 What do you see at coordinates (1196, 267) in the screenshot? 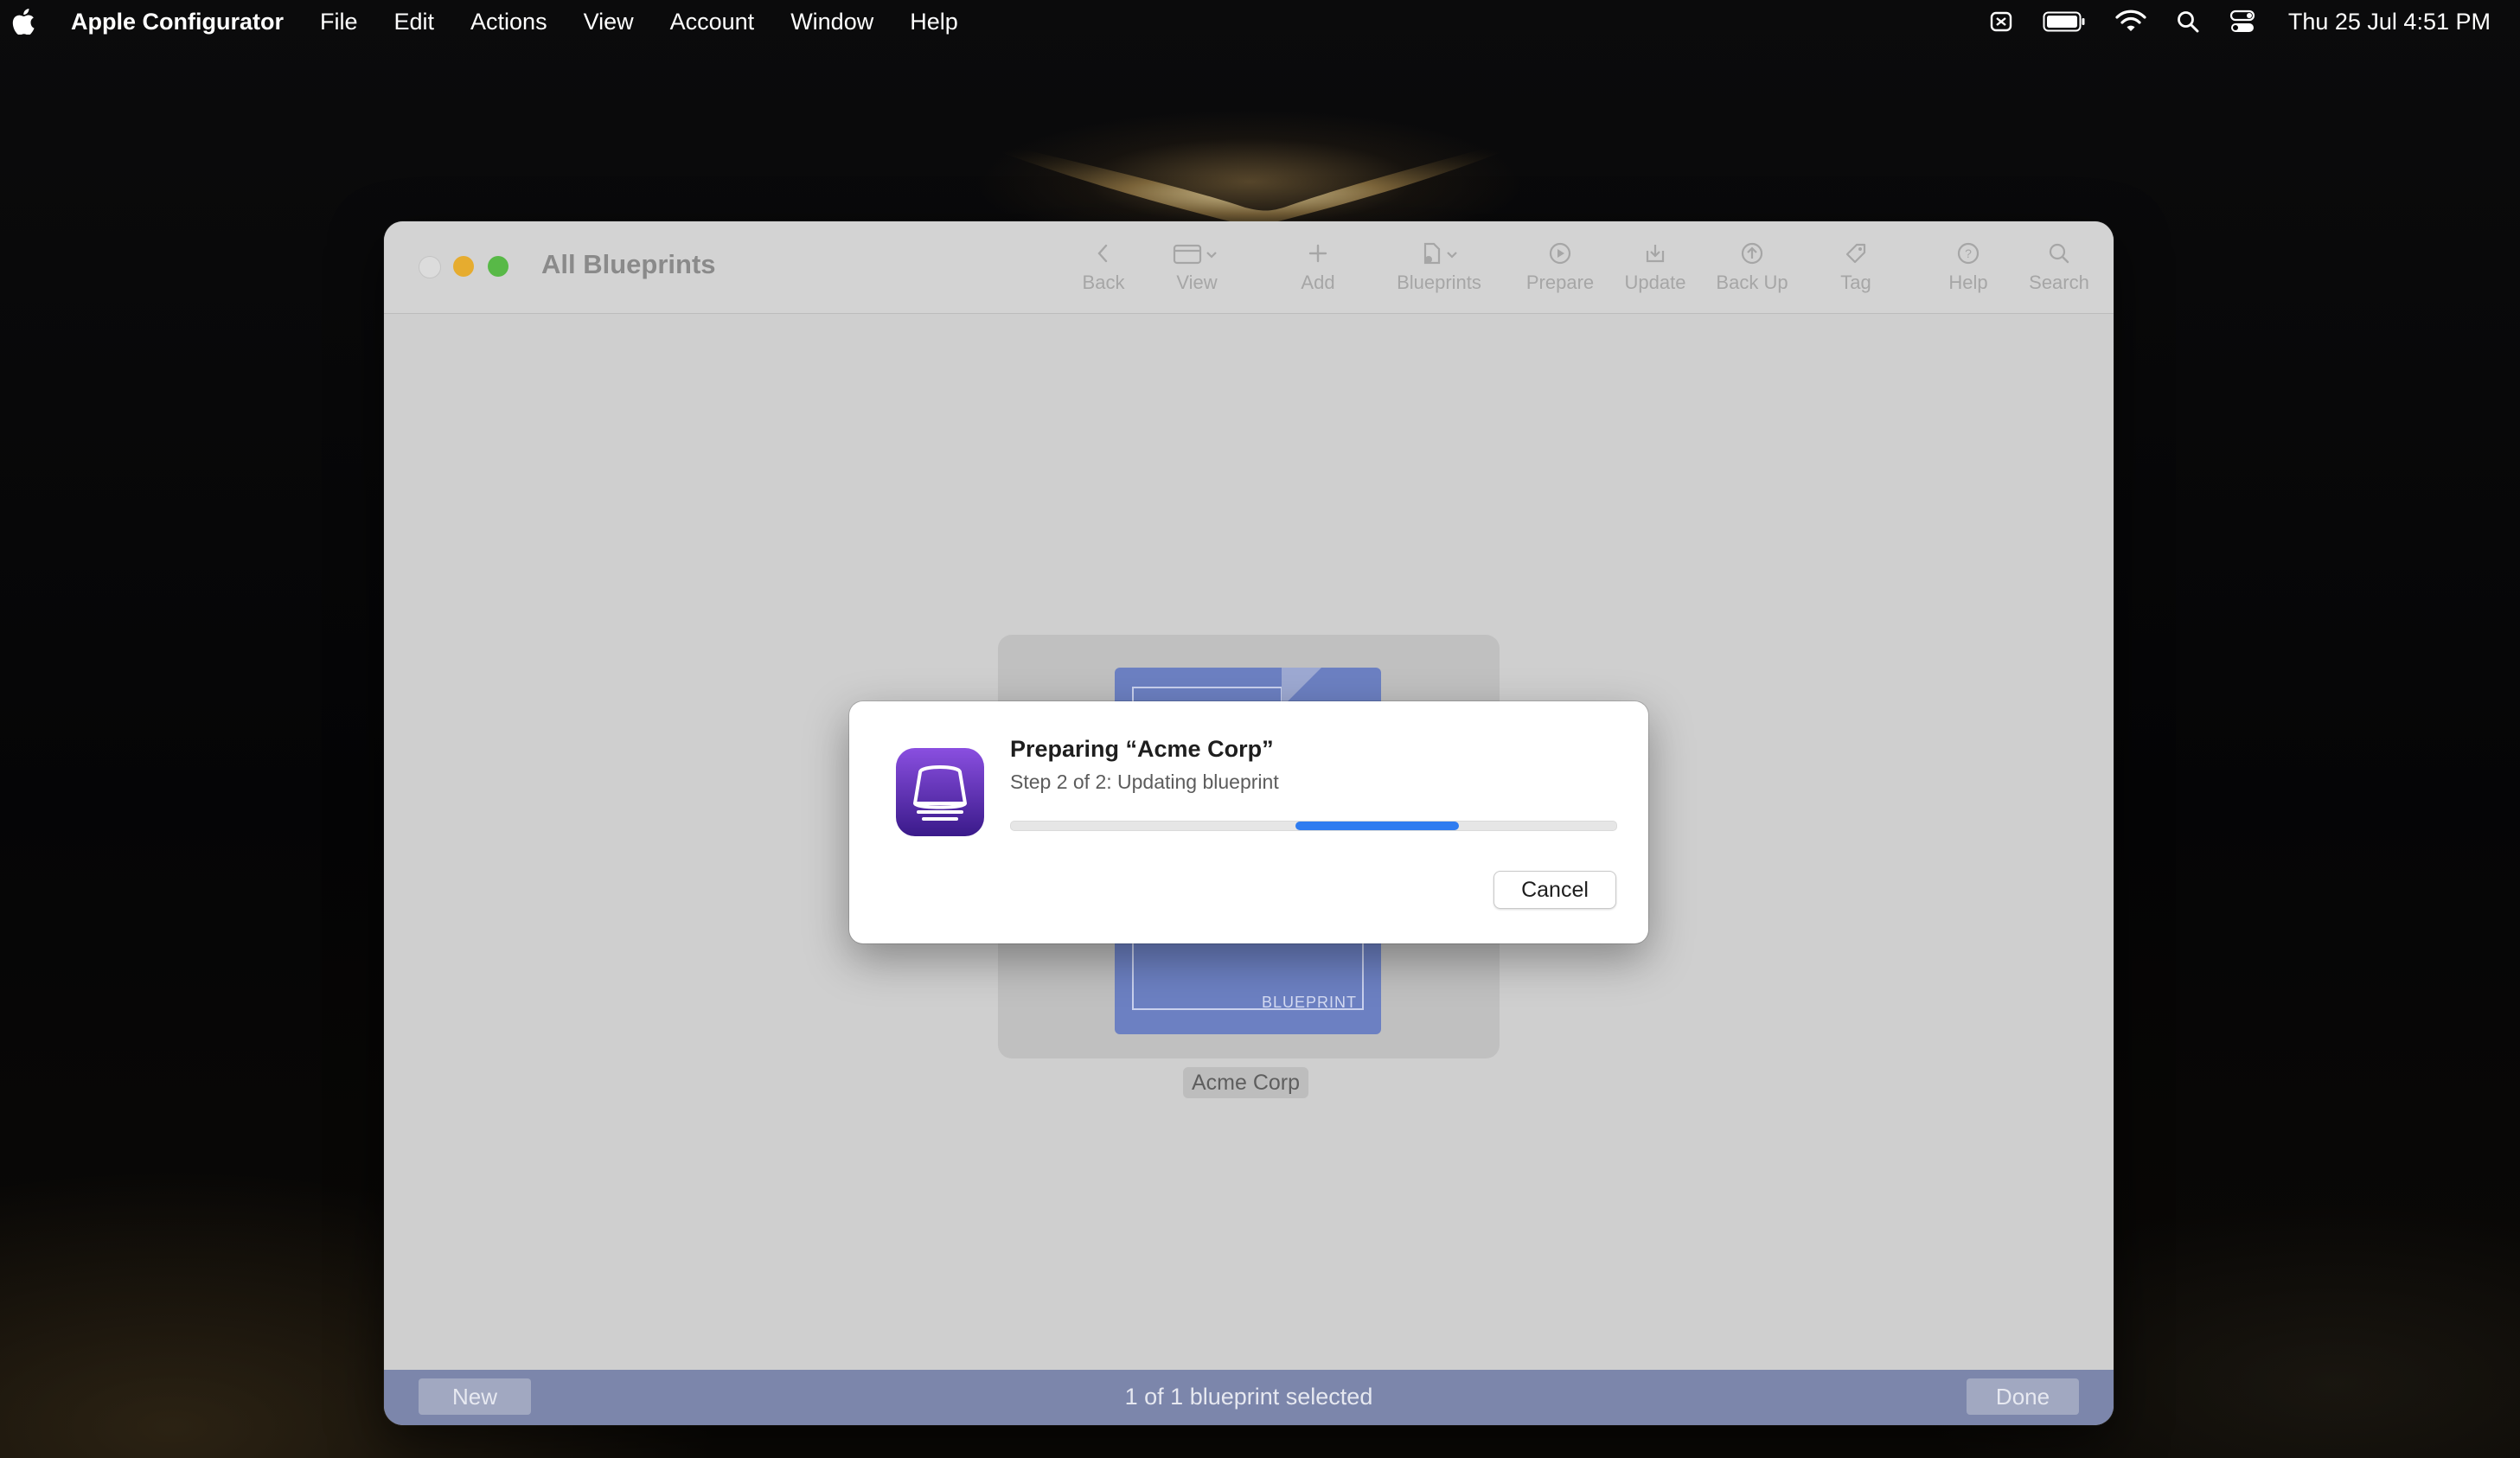
I see `toolbar-view-button: View` at bounding box center [1196, 267].